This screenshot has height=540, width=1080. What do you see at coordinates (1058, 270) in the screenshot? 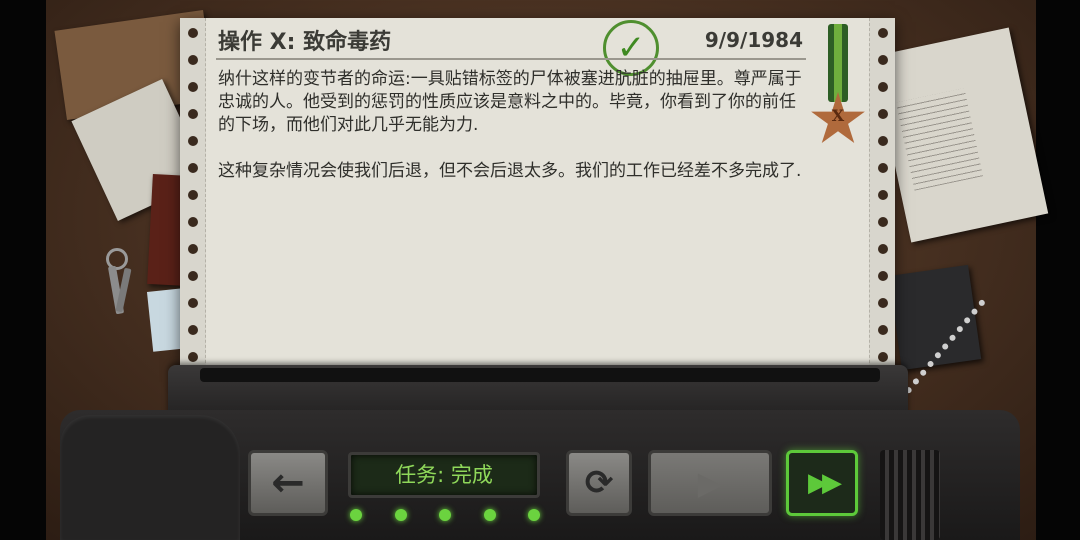
I see `right-letterbox` at bounding box center [1058, 270].